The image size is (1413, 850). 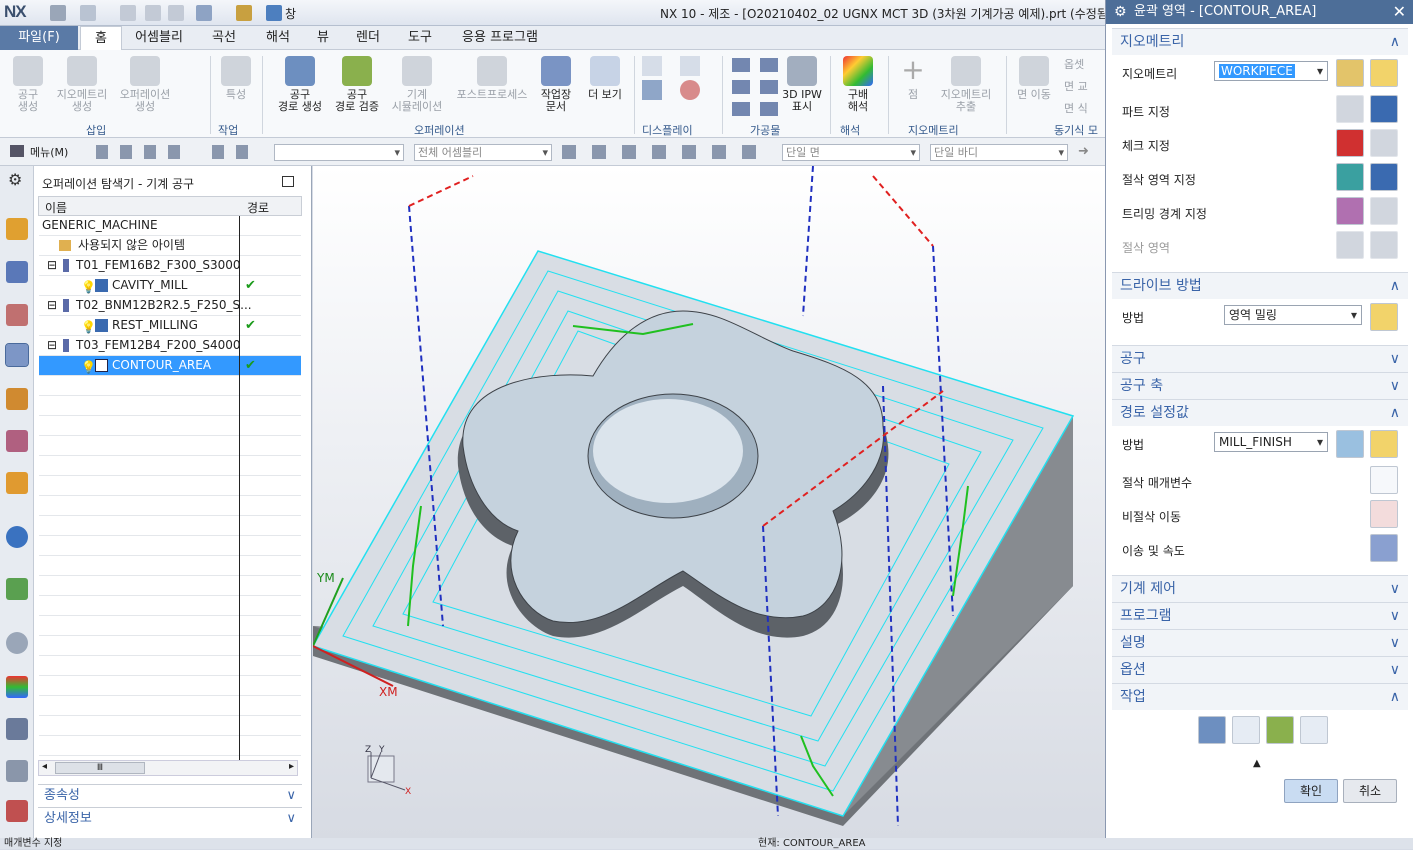 I want to click on roles-icon, so click(x=17, y=771).